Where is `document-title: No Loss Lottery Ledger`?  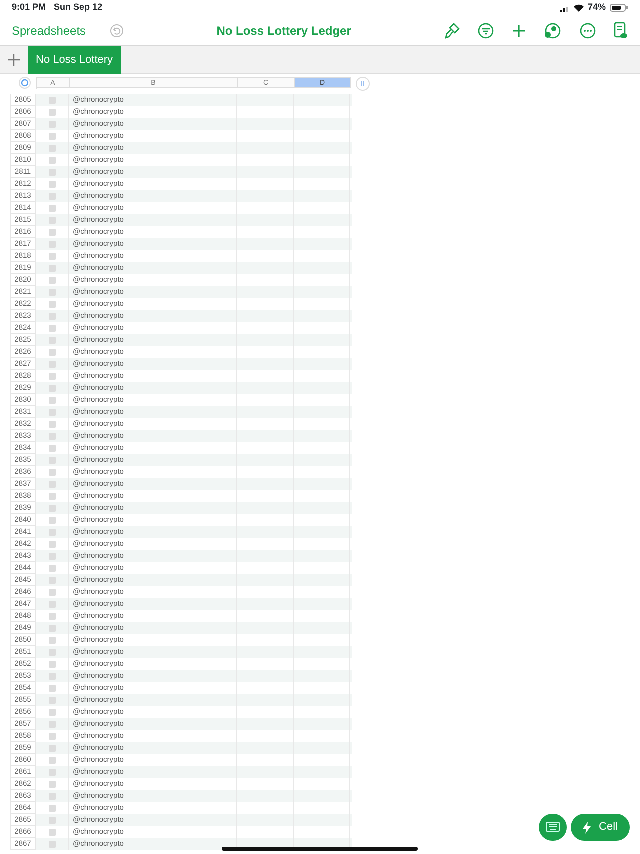 document-title: No Loss Lottery Ledger is located at coordinates (284, 31).